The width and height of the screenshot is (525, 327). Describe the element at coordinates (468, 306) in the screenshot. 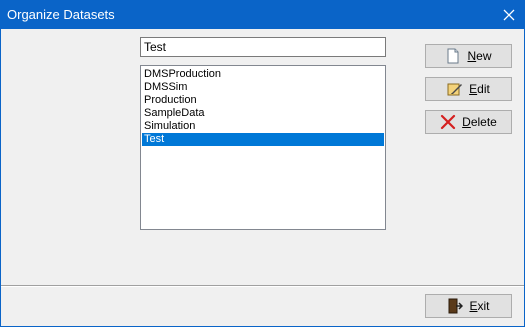

I see `exit-button: Exit` at that location.